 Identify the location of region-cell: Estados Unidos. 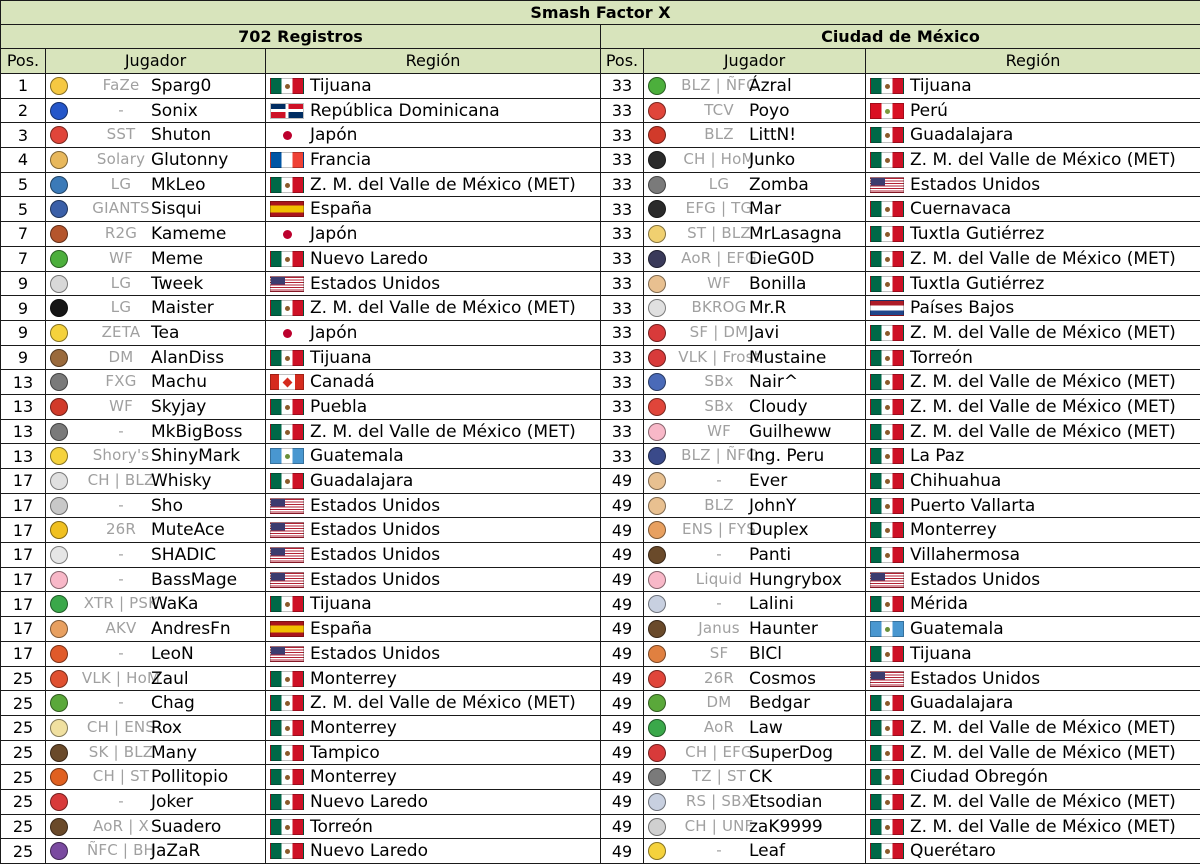
(1032, 579).